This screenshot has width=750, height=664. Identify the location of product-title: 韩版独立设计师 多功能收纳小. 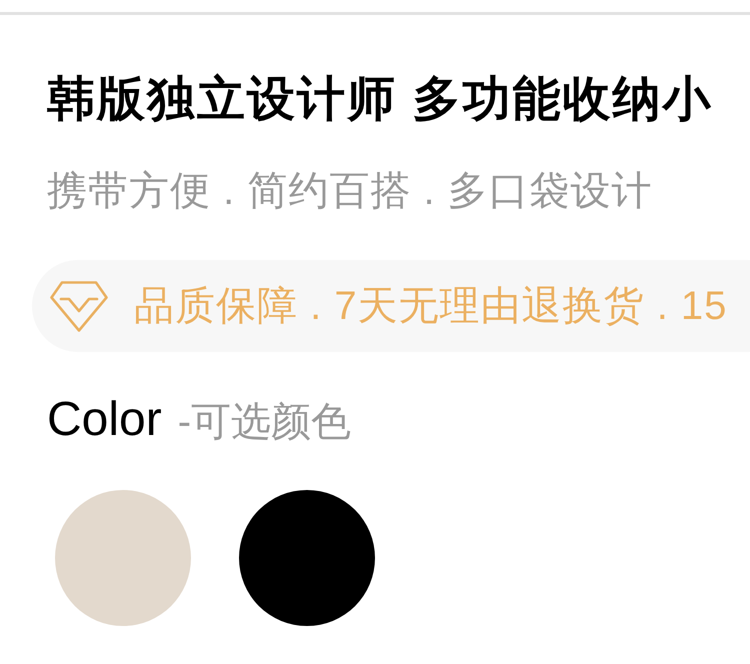
(380, 100).